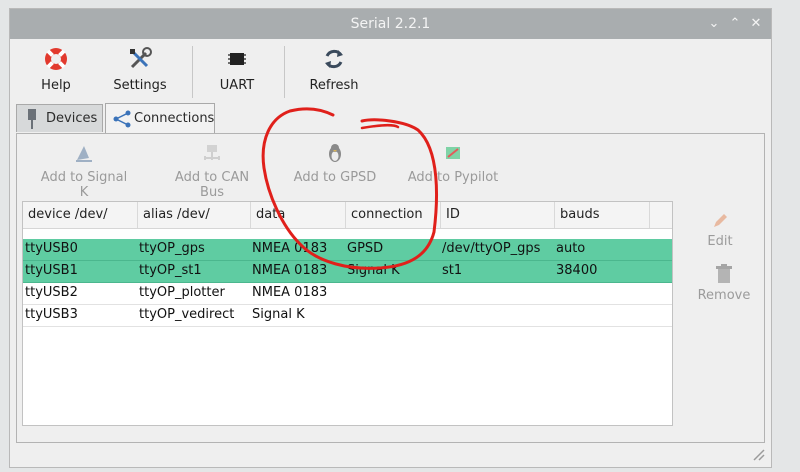 The width and height of the screenshot is (800, 472). What do you see at coordinates (182, 292) in the screenshot?
I see `cell-alias: ttyOP_plotter` at bounding box center [182, 292].